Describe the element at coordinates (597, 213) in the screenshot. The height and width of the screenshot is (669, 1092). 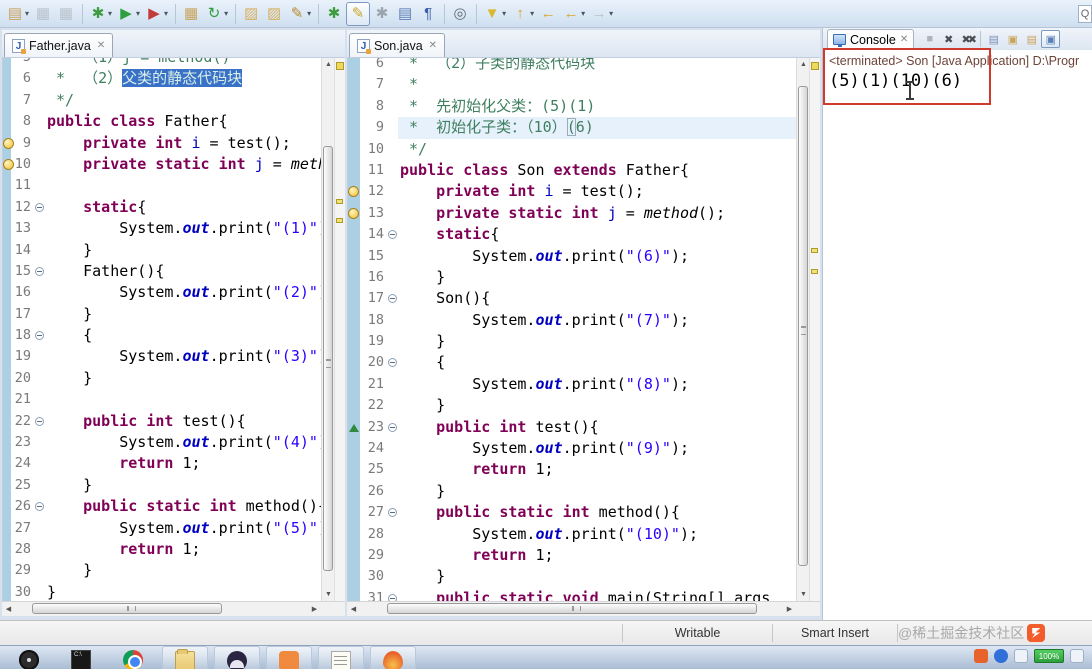
I see `code-text: private static int j = method();` at that location.